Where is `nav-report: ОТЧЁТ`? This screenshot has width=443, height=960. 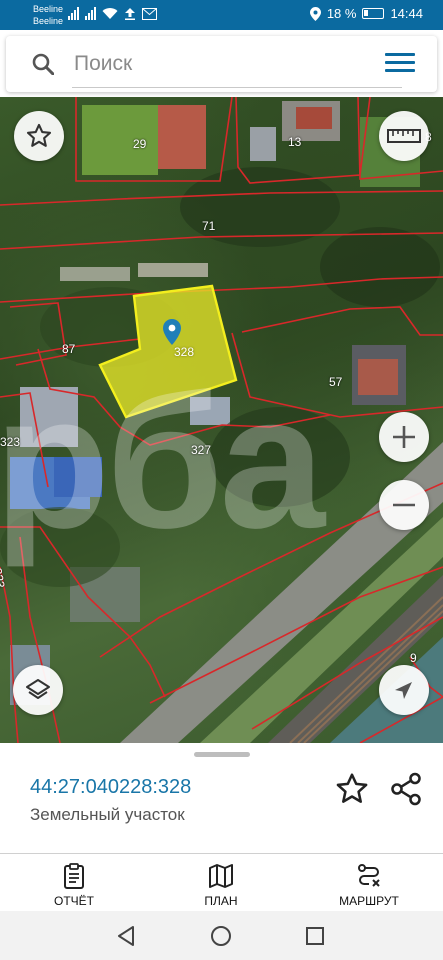
nav-report: ОТЧЁТ is located at coordinates (74, 883).